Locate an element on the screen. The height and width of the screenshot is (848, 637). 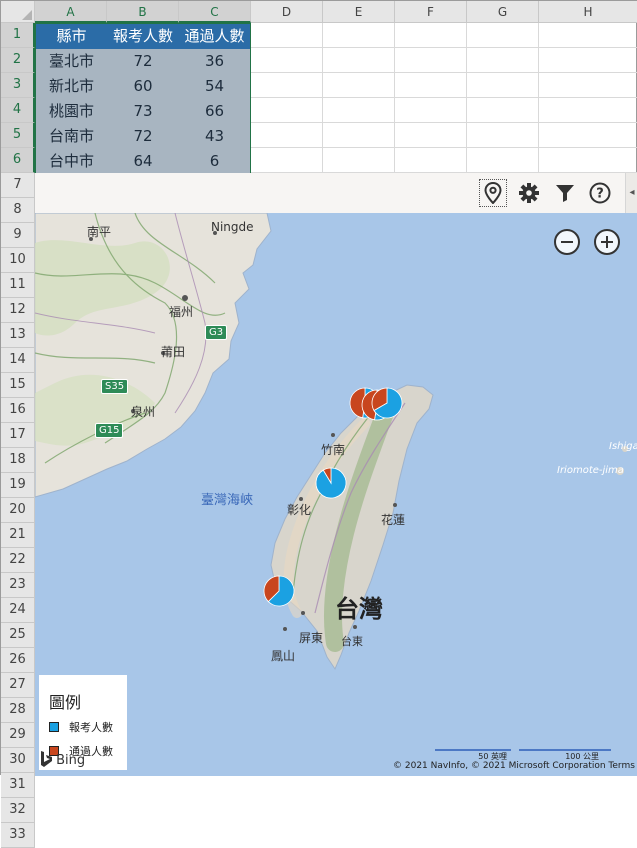
cell-applicants: 73 is located at coordinates (143, 111).